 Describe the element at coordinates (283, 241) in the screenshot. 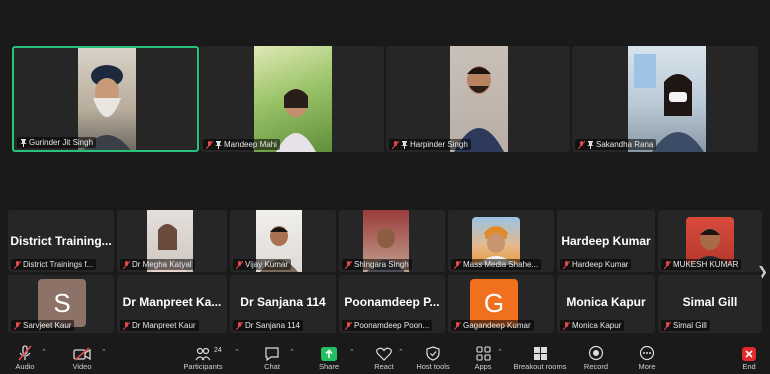

I see `strip-tile-vijay: Vijay Kumar` at that location.